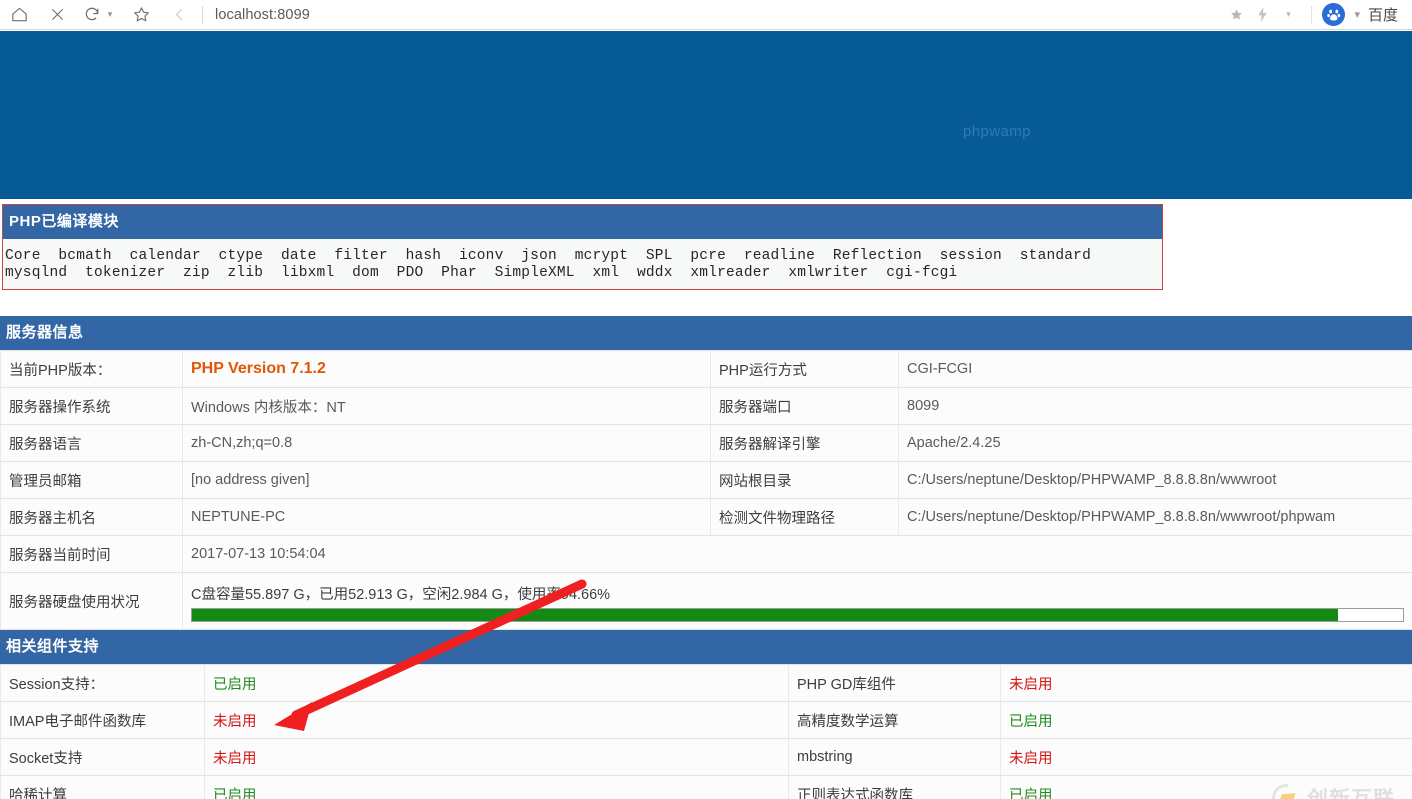  What do you see at coordinates (706, 333) in the screenshot?
I see `server-info-heading: 服务器信息` at bounding box center [706, 333].